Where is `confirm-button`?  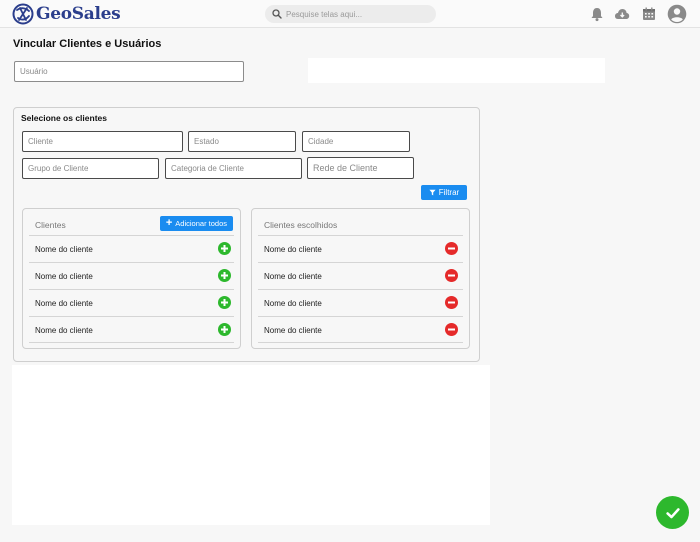
confirm-button is located at coordinates (672, 512).